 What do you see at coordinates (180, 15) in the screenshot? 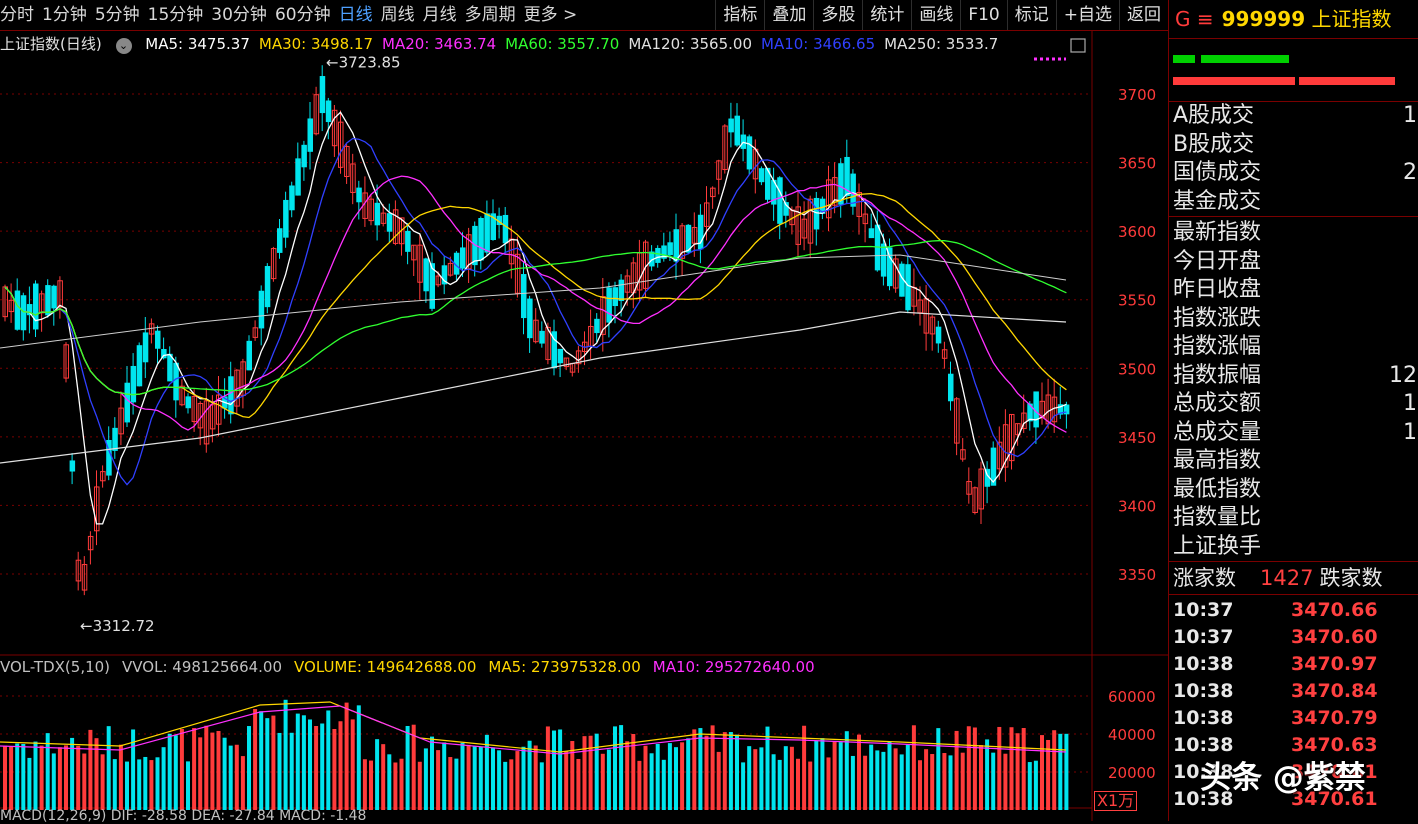
I see `period-tab-3: 15分钟` at bounding box center [180, 15].